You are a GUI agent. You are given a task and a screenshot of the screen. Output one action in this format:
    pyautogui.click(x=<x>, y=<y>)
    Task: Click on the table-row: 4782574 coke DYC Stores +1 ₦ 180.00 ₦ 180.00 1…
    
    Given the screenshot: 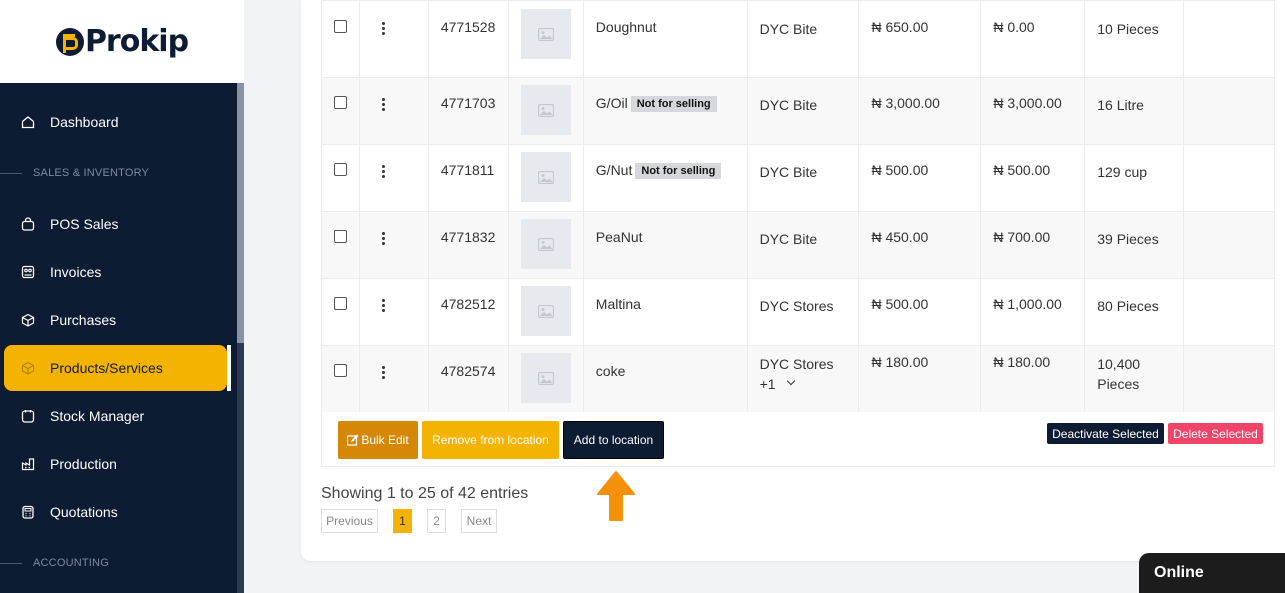 What is the action you would take?
    pyautogui.click(x=798, y=379)
    